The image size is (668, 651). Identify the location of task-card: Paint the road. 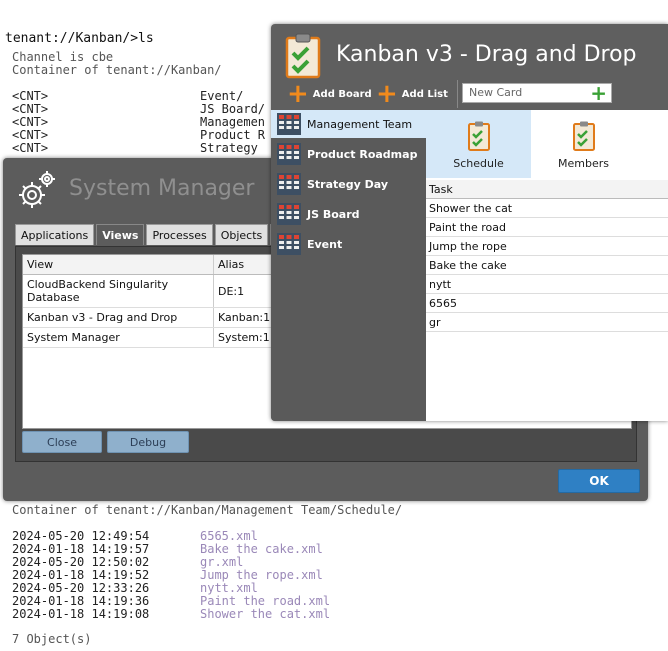
(547, 227).